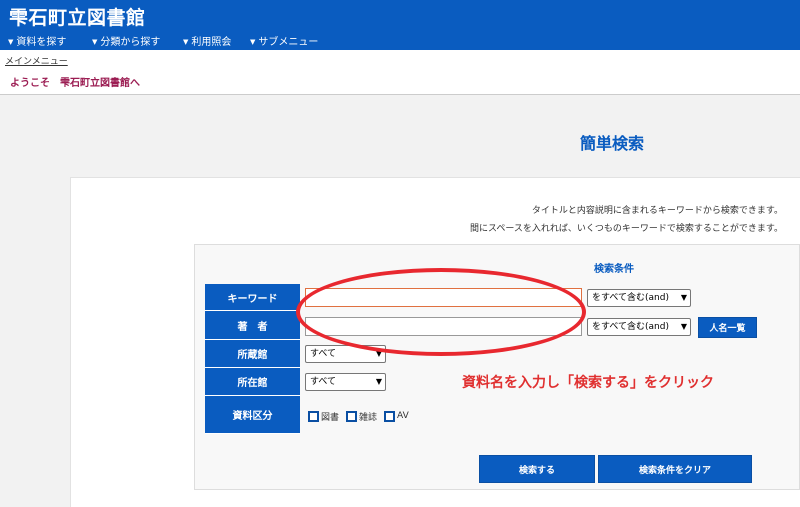 The image size is (800, 507). Describe the element at coordinates (400, 25) in the screenshot. I see `site-header: 雫石町立図書館 ▼ 資料を探す ▼ 分類から探す ▼ 利用照会 ▼ サブメニュー` at that location.